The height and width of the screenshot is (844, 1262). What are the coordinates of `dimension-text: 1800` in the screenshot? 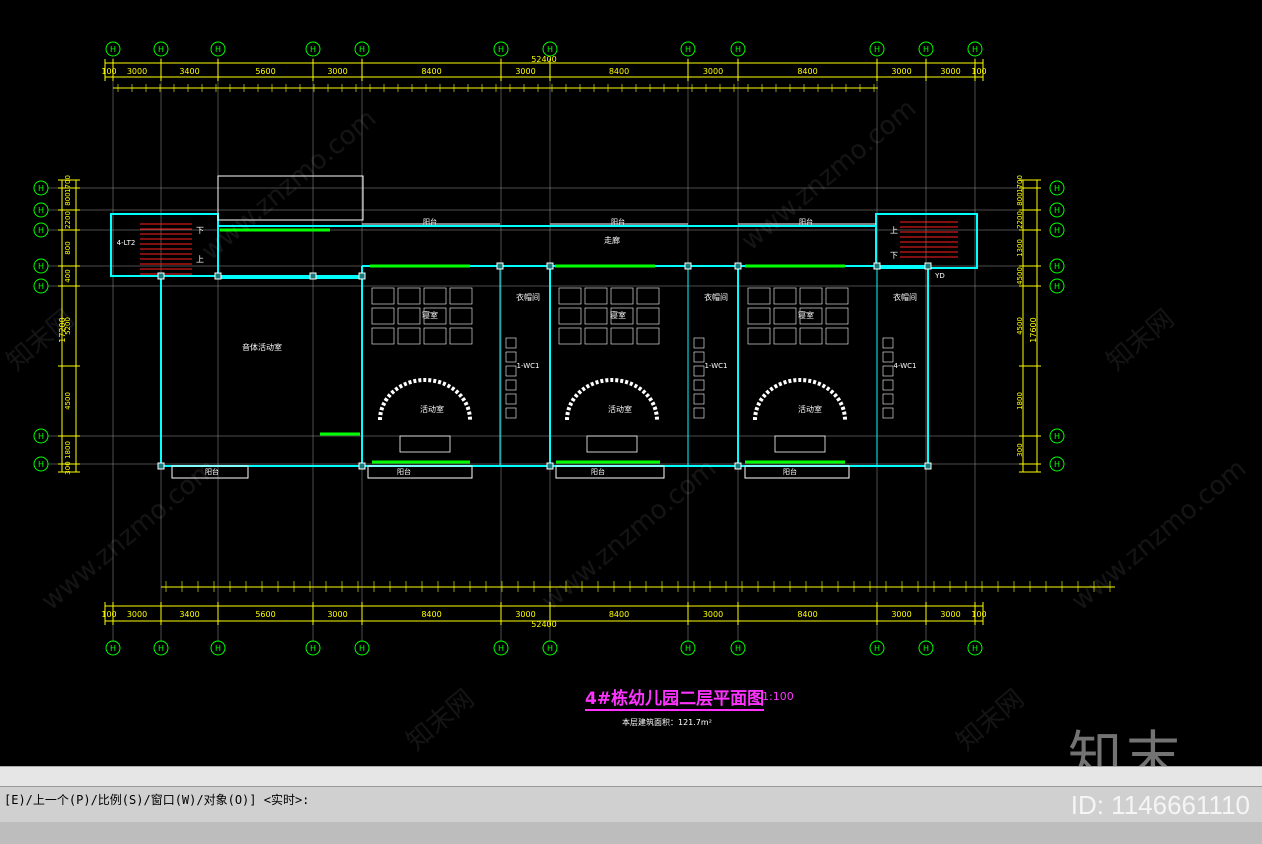 It's located at (1020, 401).